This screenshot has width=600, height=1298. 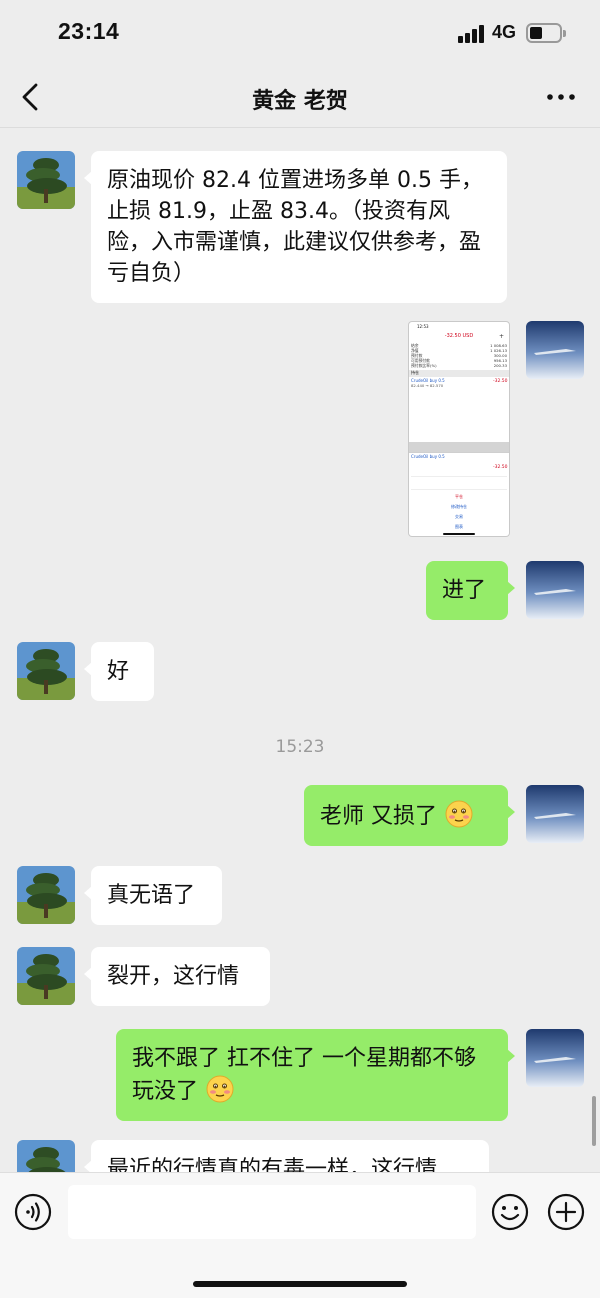 What do you see at coordinates (300, 33) in the screenshot?
I see `status-bar: 23:14 4G` at bounding box center [300, 33].